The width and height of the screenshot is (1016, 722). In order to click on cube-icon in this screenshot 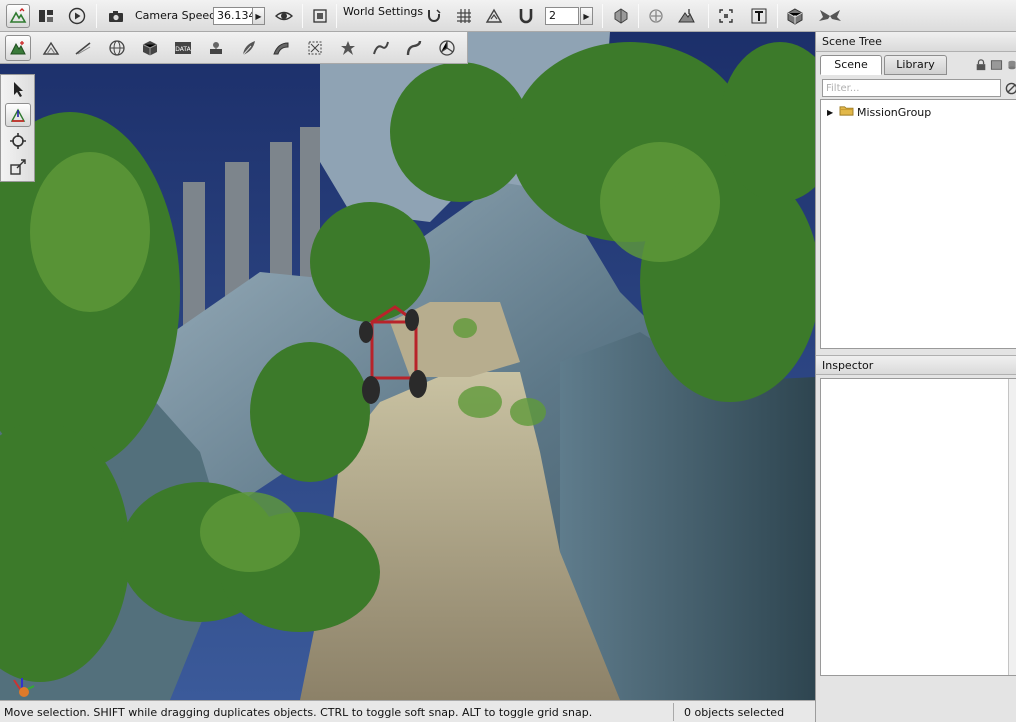, I will do `click(150, 48)`.